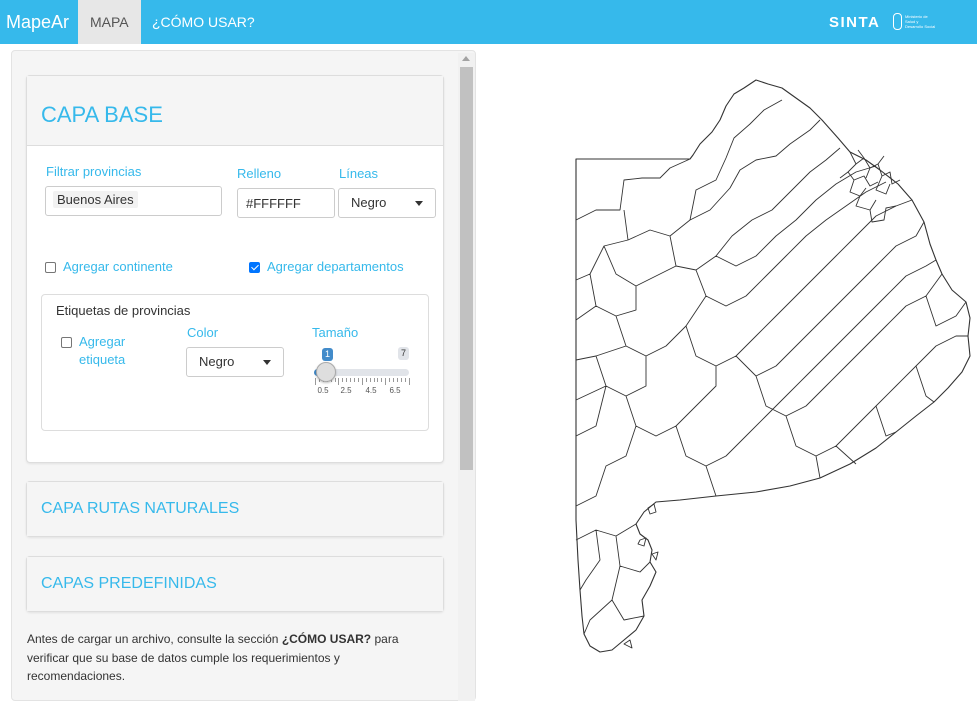 This screenshot has height=701, width=977. What do you see at coordinates (346, 390) in the screenshot?
I see `slider-grid-label: 2.5` at bounding box center [346, 390].